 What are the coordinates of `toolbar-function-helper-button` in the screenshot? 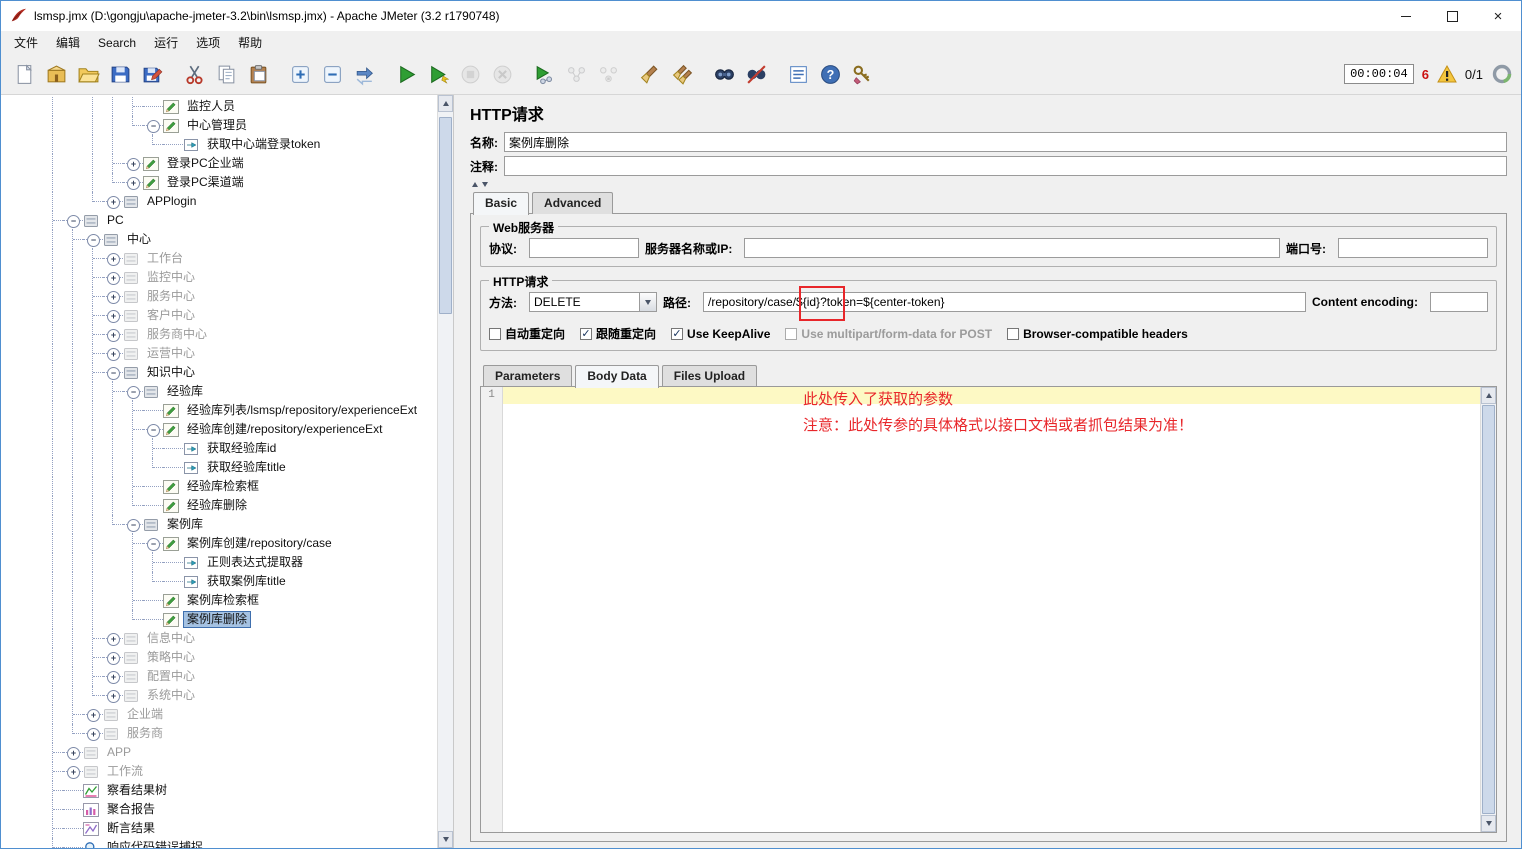 It's located at (799, 74).